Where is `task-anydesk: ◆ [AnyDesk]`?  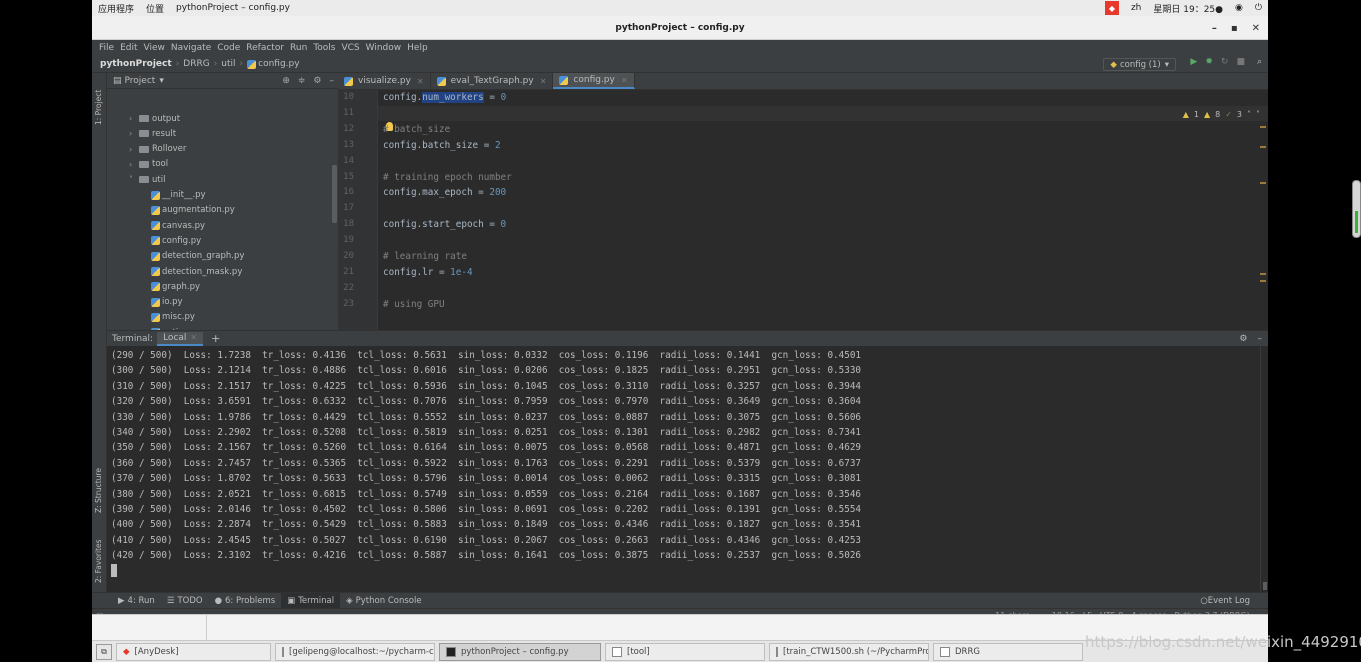 task-anydesk: ◆ [AnyDesk] is located at coordinates (193, 651).